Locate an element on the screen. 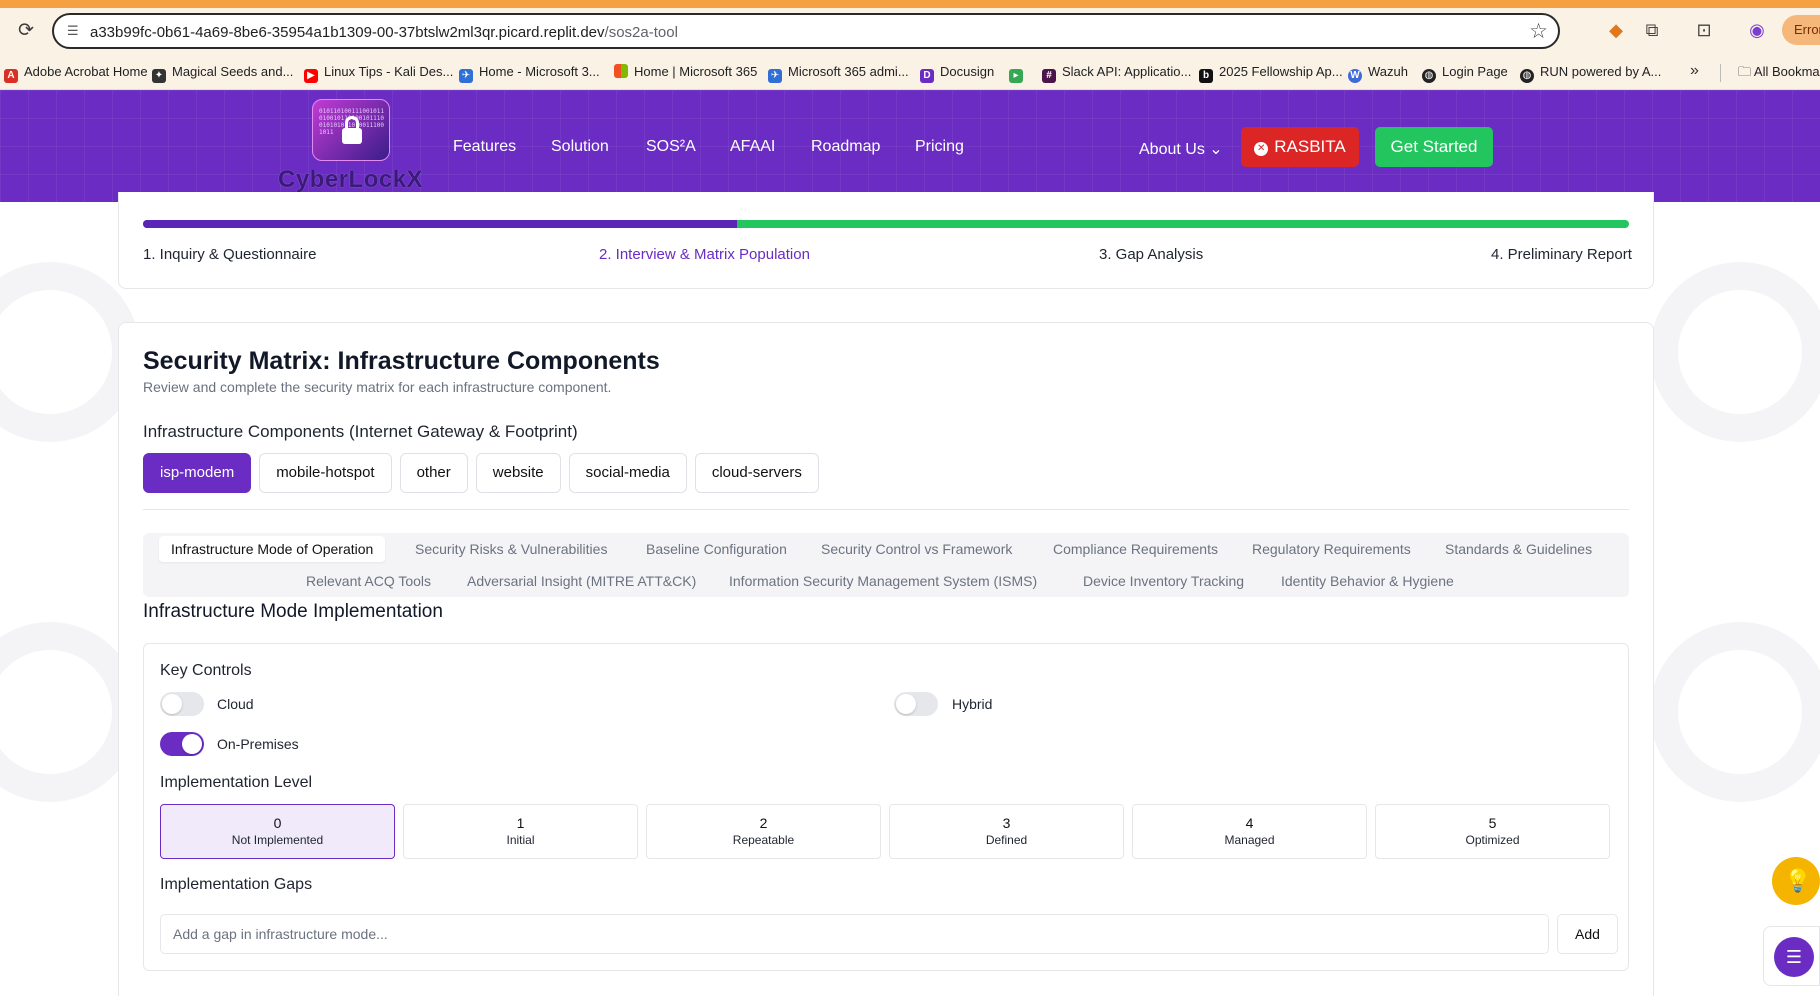  nav-sos2a: SOS²A is located at coordinates (671, 147).